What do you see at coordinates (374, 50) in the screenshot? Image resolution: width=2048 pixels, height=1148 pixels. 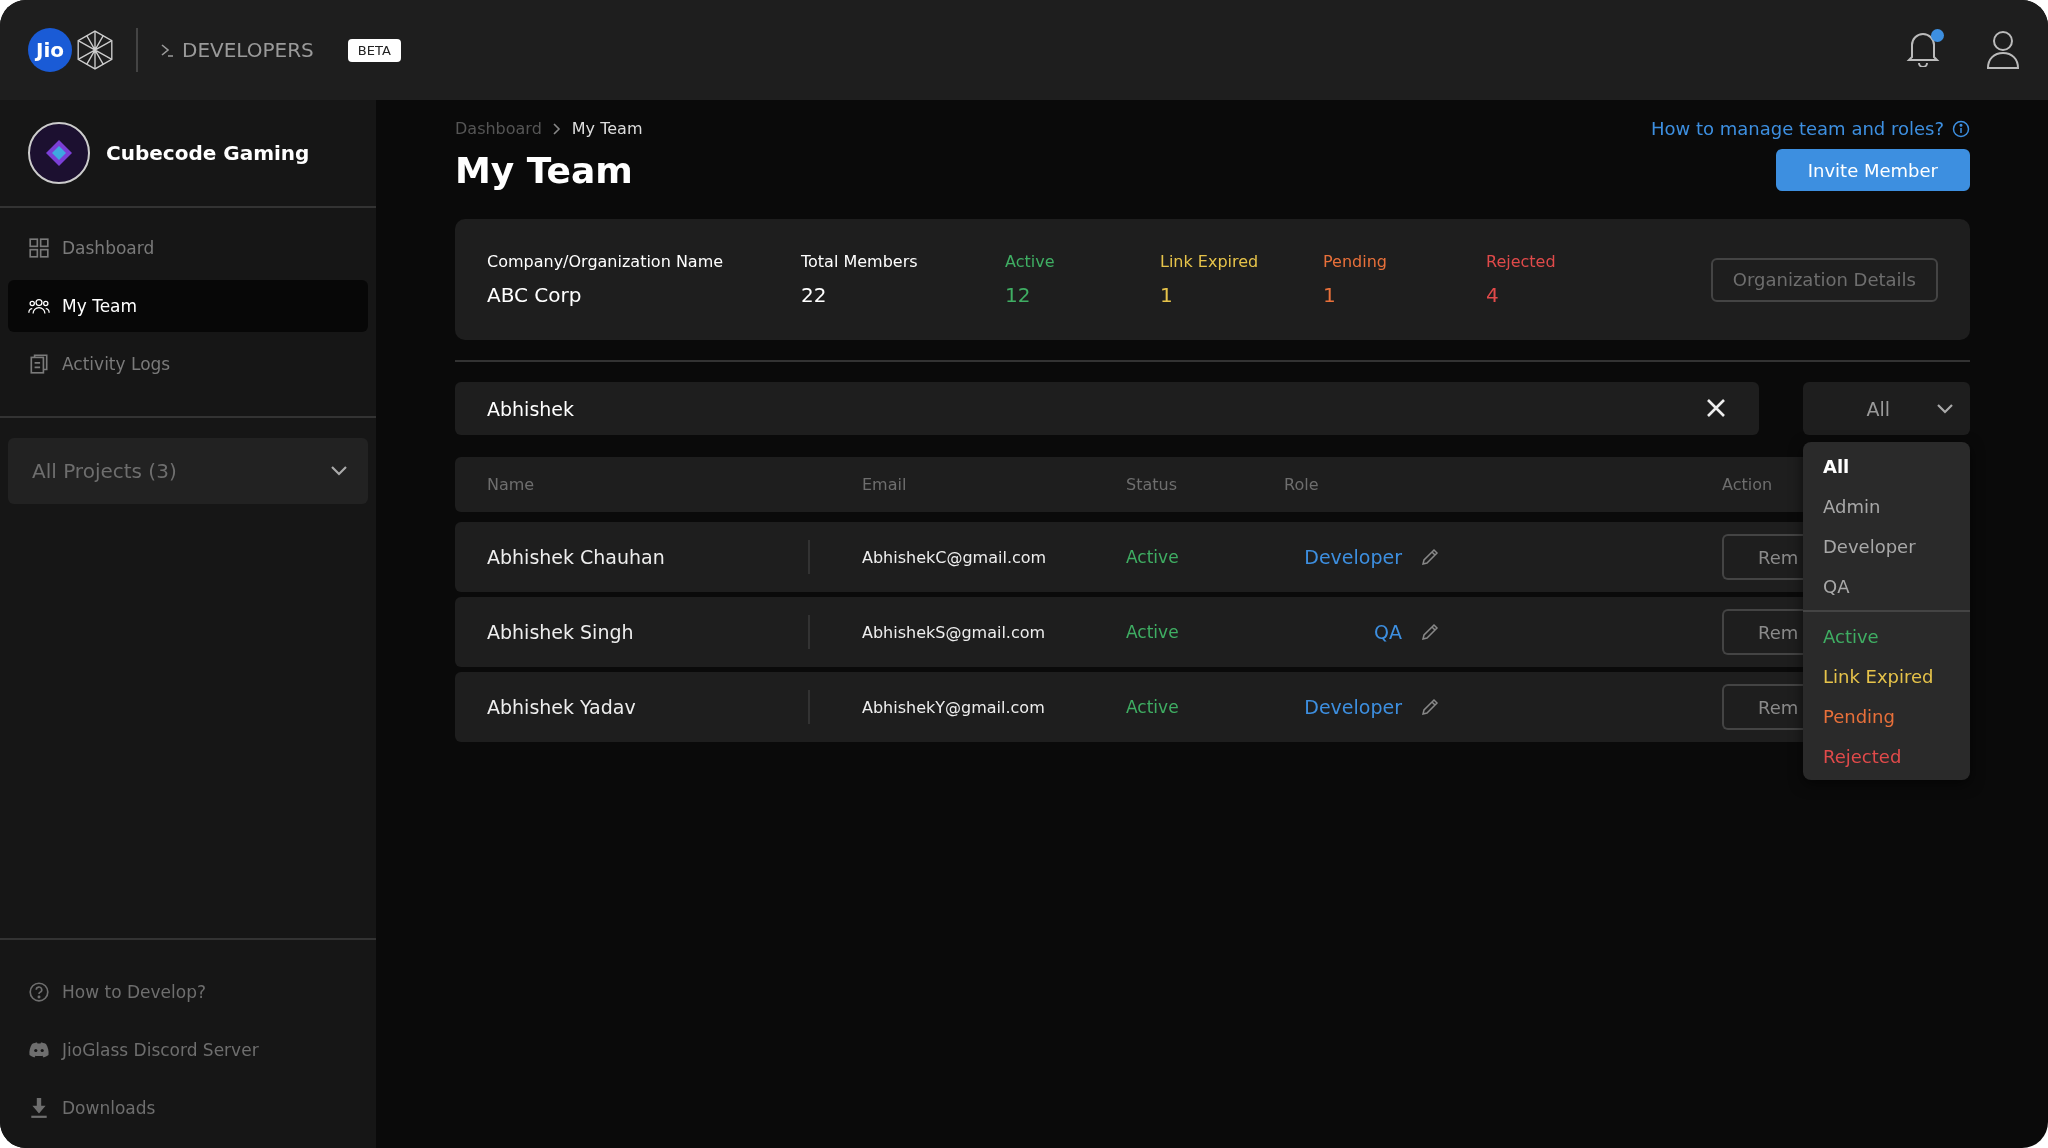 I see `beta-badge: BETA` at bounding box center [374, 50].